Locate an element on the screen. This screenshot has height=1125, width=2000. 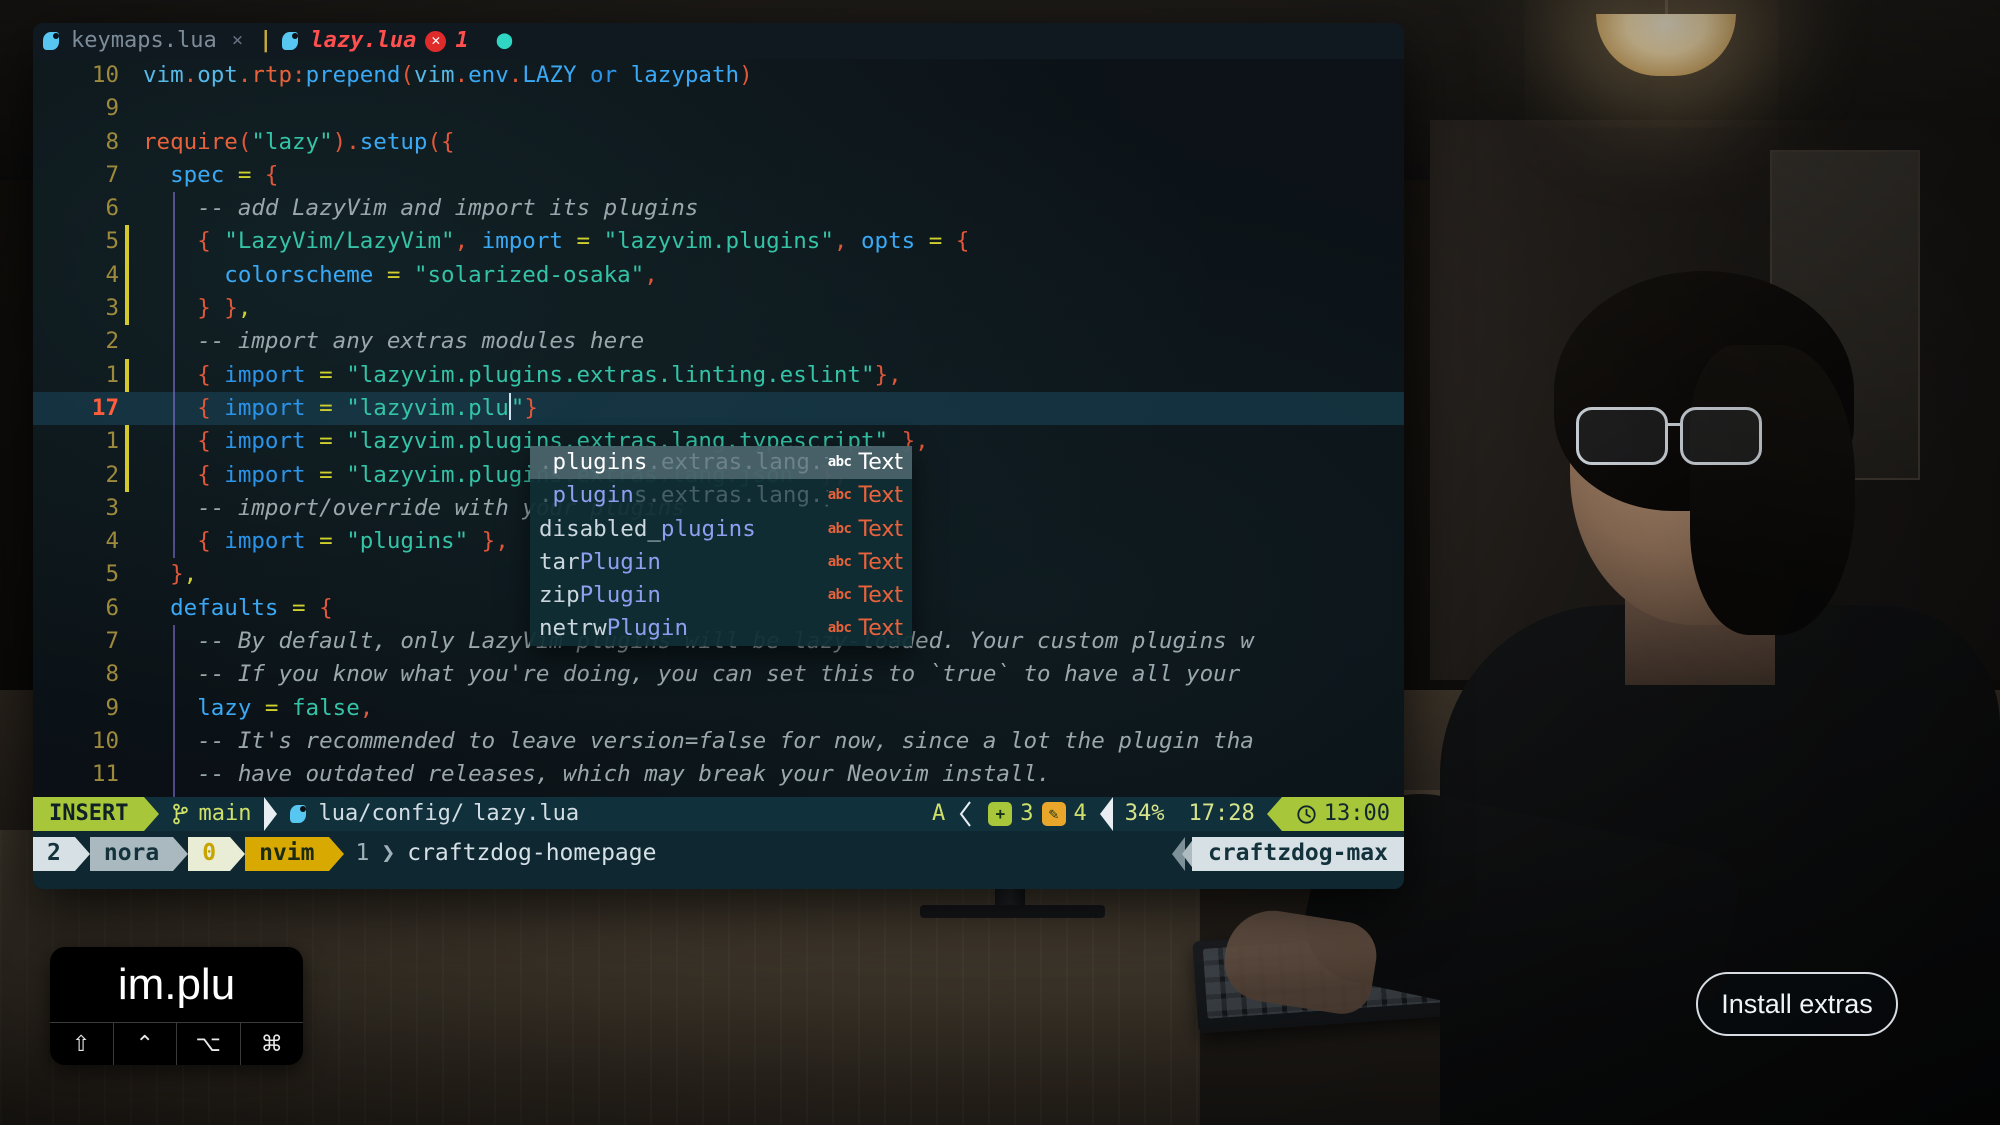
code-line: 4 colorscheme = "solarized-osaka", is located at coordinates (718, 275).